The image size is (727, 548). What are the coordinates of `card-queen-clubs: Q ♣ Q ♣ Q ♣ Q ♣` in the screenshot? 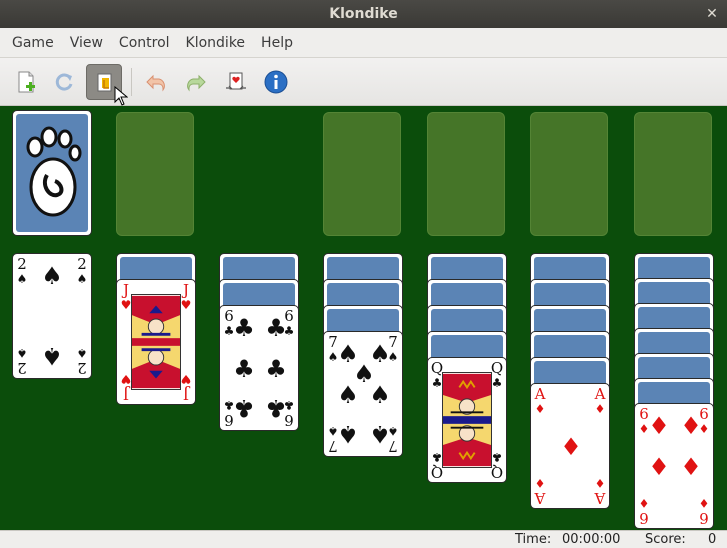 It's located at (467, 420).